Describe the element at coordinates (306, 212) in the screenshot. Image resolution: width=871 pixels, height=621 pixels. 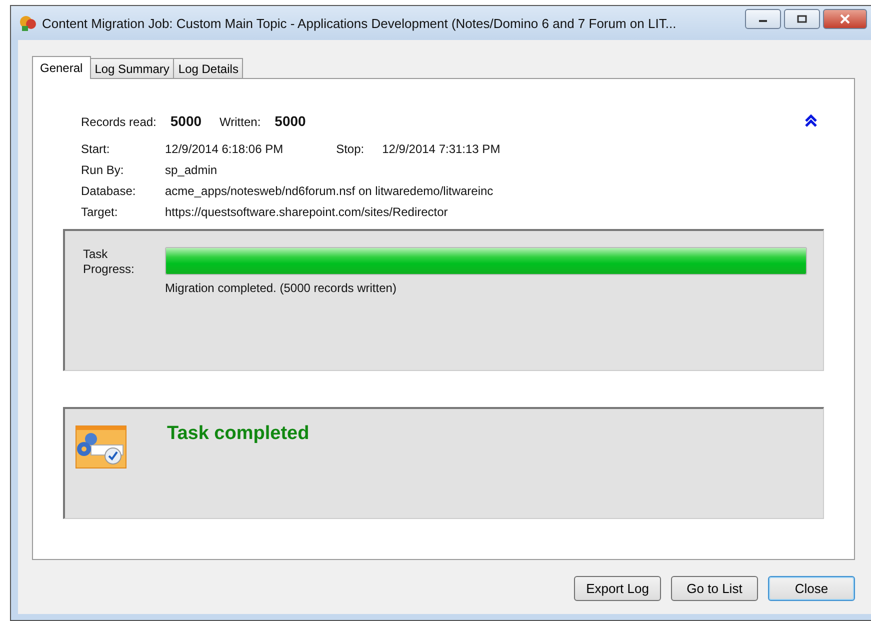
I see `field-value: https://questsoftware.sharepoint.com/sites/Redirector` at that location.